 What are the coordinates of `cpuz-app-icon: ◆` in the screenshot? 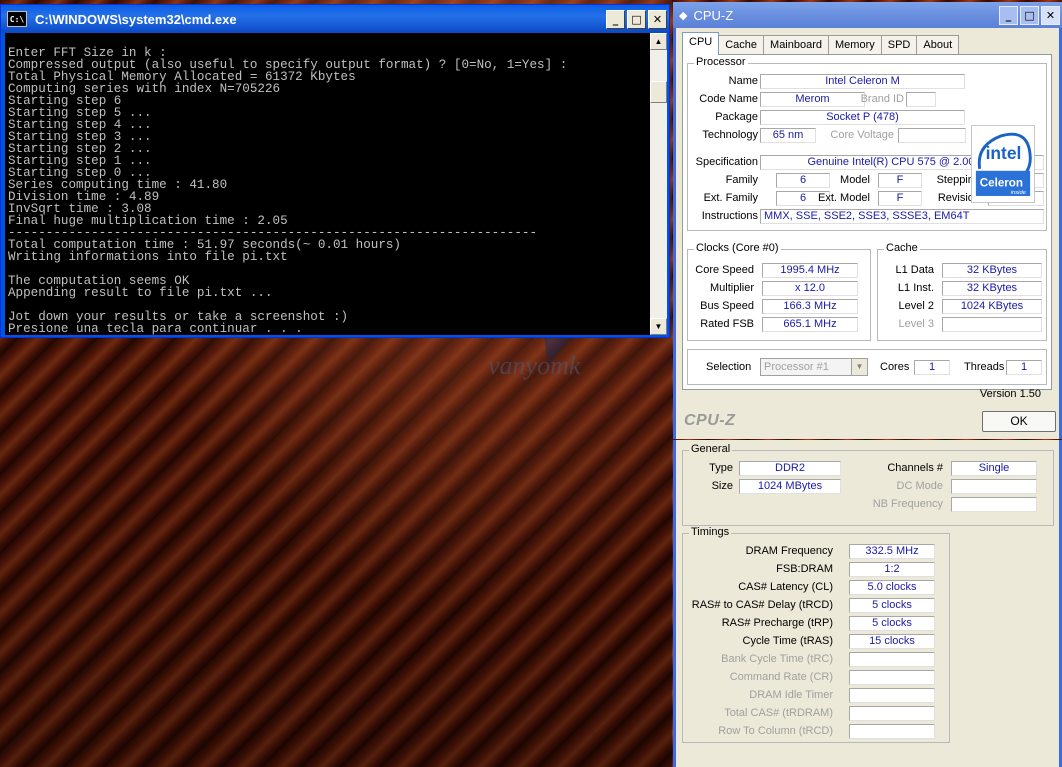 It's located at (683, 15).